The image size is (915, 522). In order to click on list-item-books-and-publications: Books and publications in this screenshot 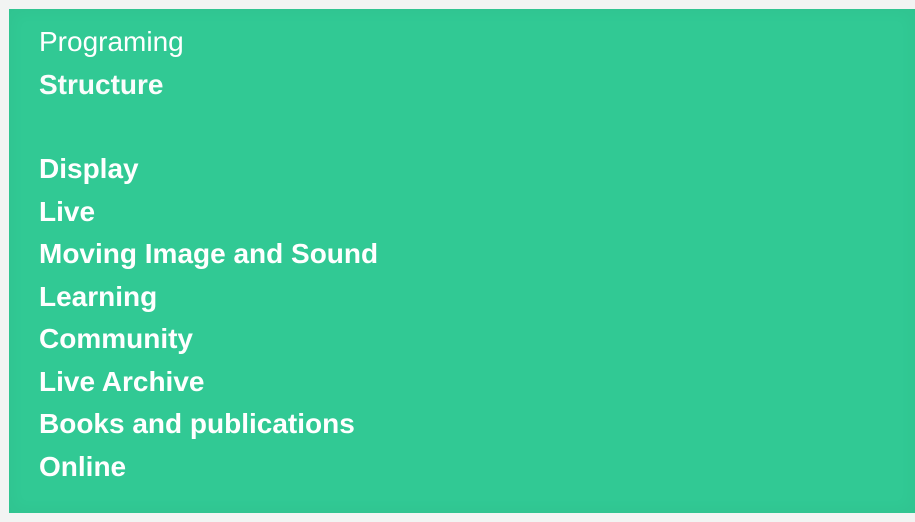, I will do `click(197, 423)`.